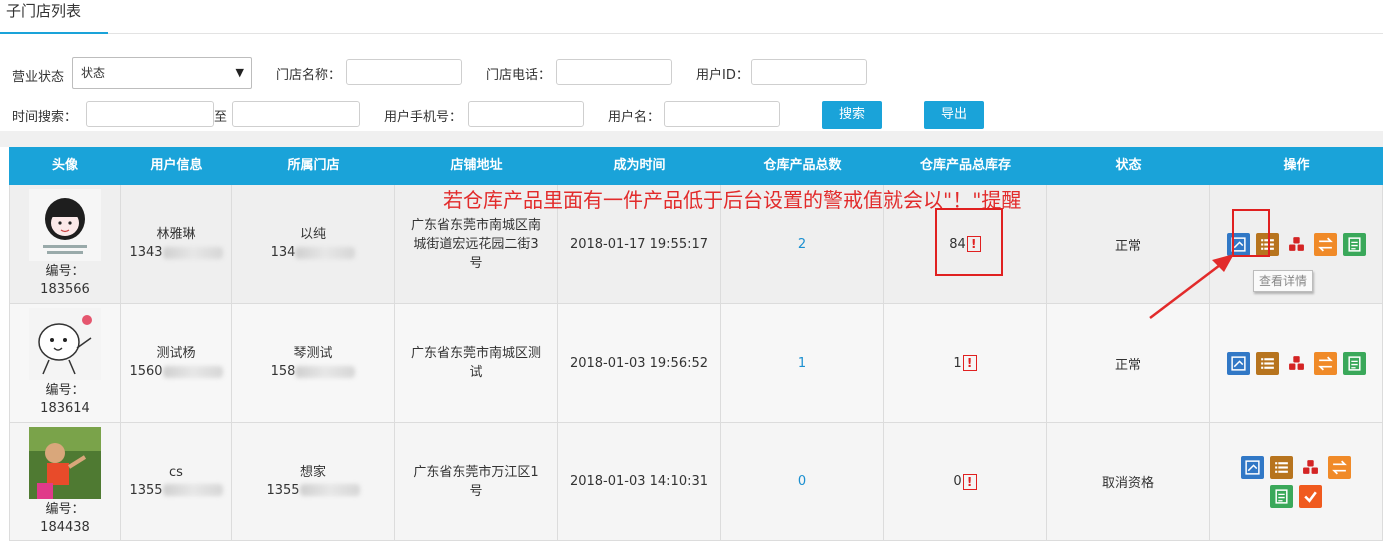  What do you see at coordinates (312, 234) in the screenshot?
I see `store-name: 以纯` at bounding box center [312, 234].